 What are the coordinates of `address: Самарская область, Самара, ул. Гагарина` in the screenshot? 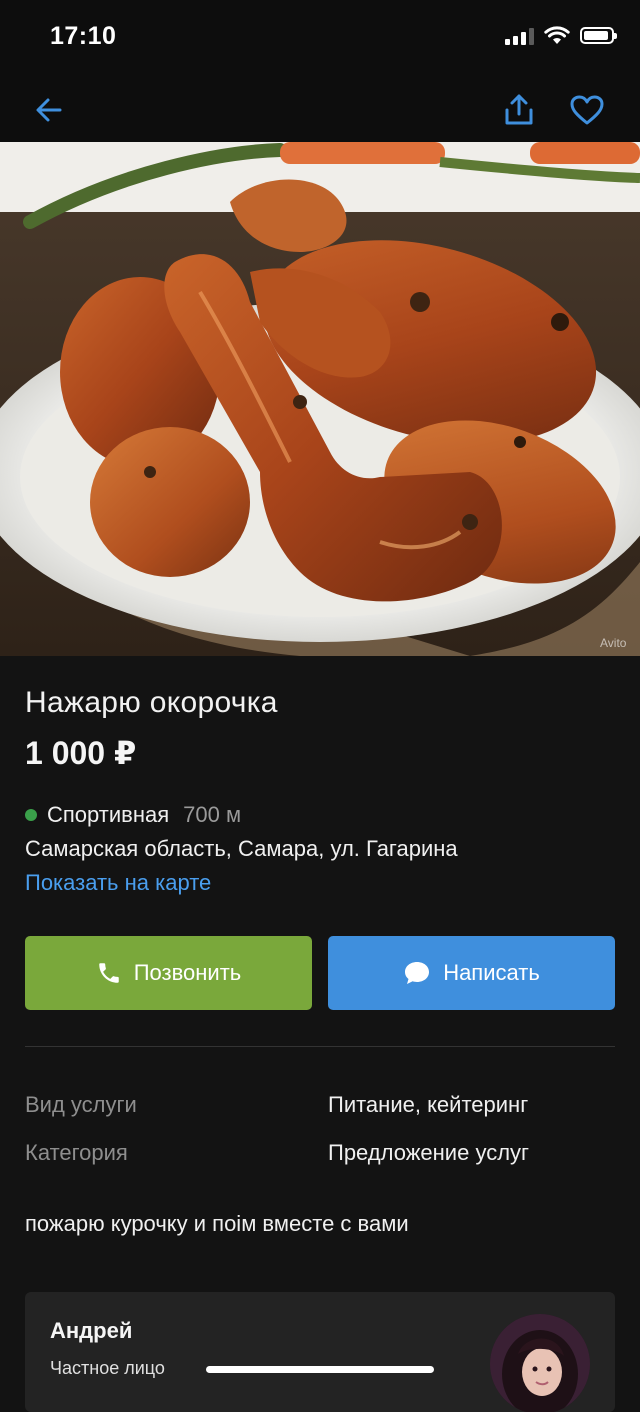 It's located at (241, 848).